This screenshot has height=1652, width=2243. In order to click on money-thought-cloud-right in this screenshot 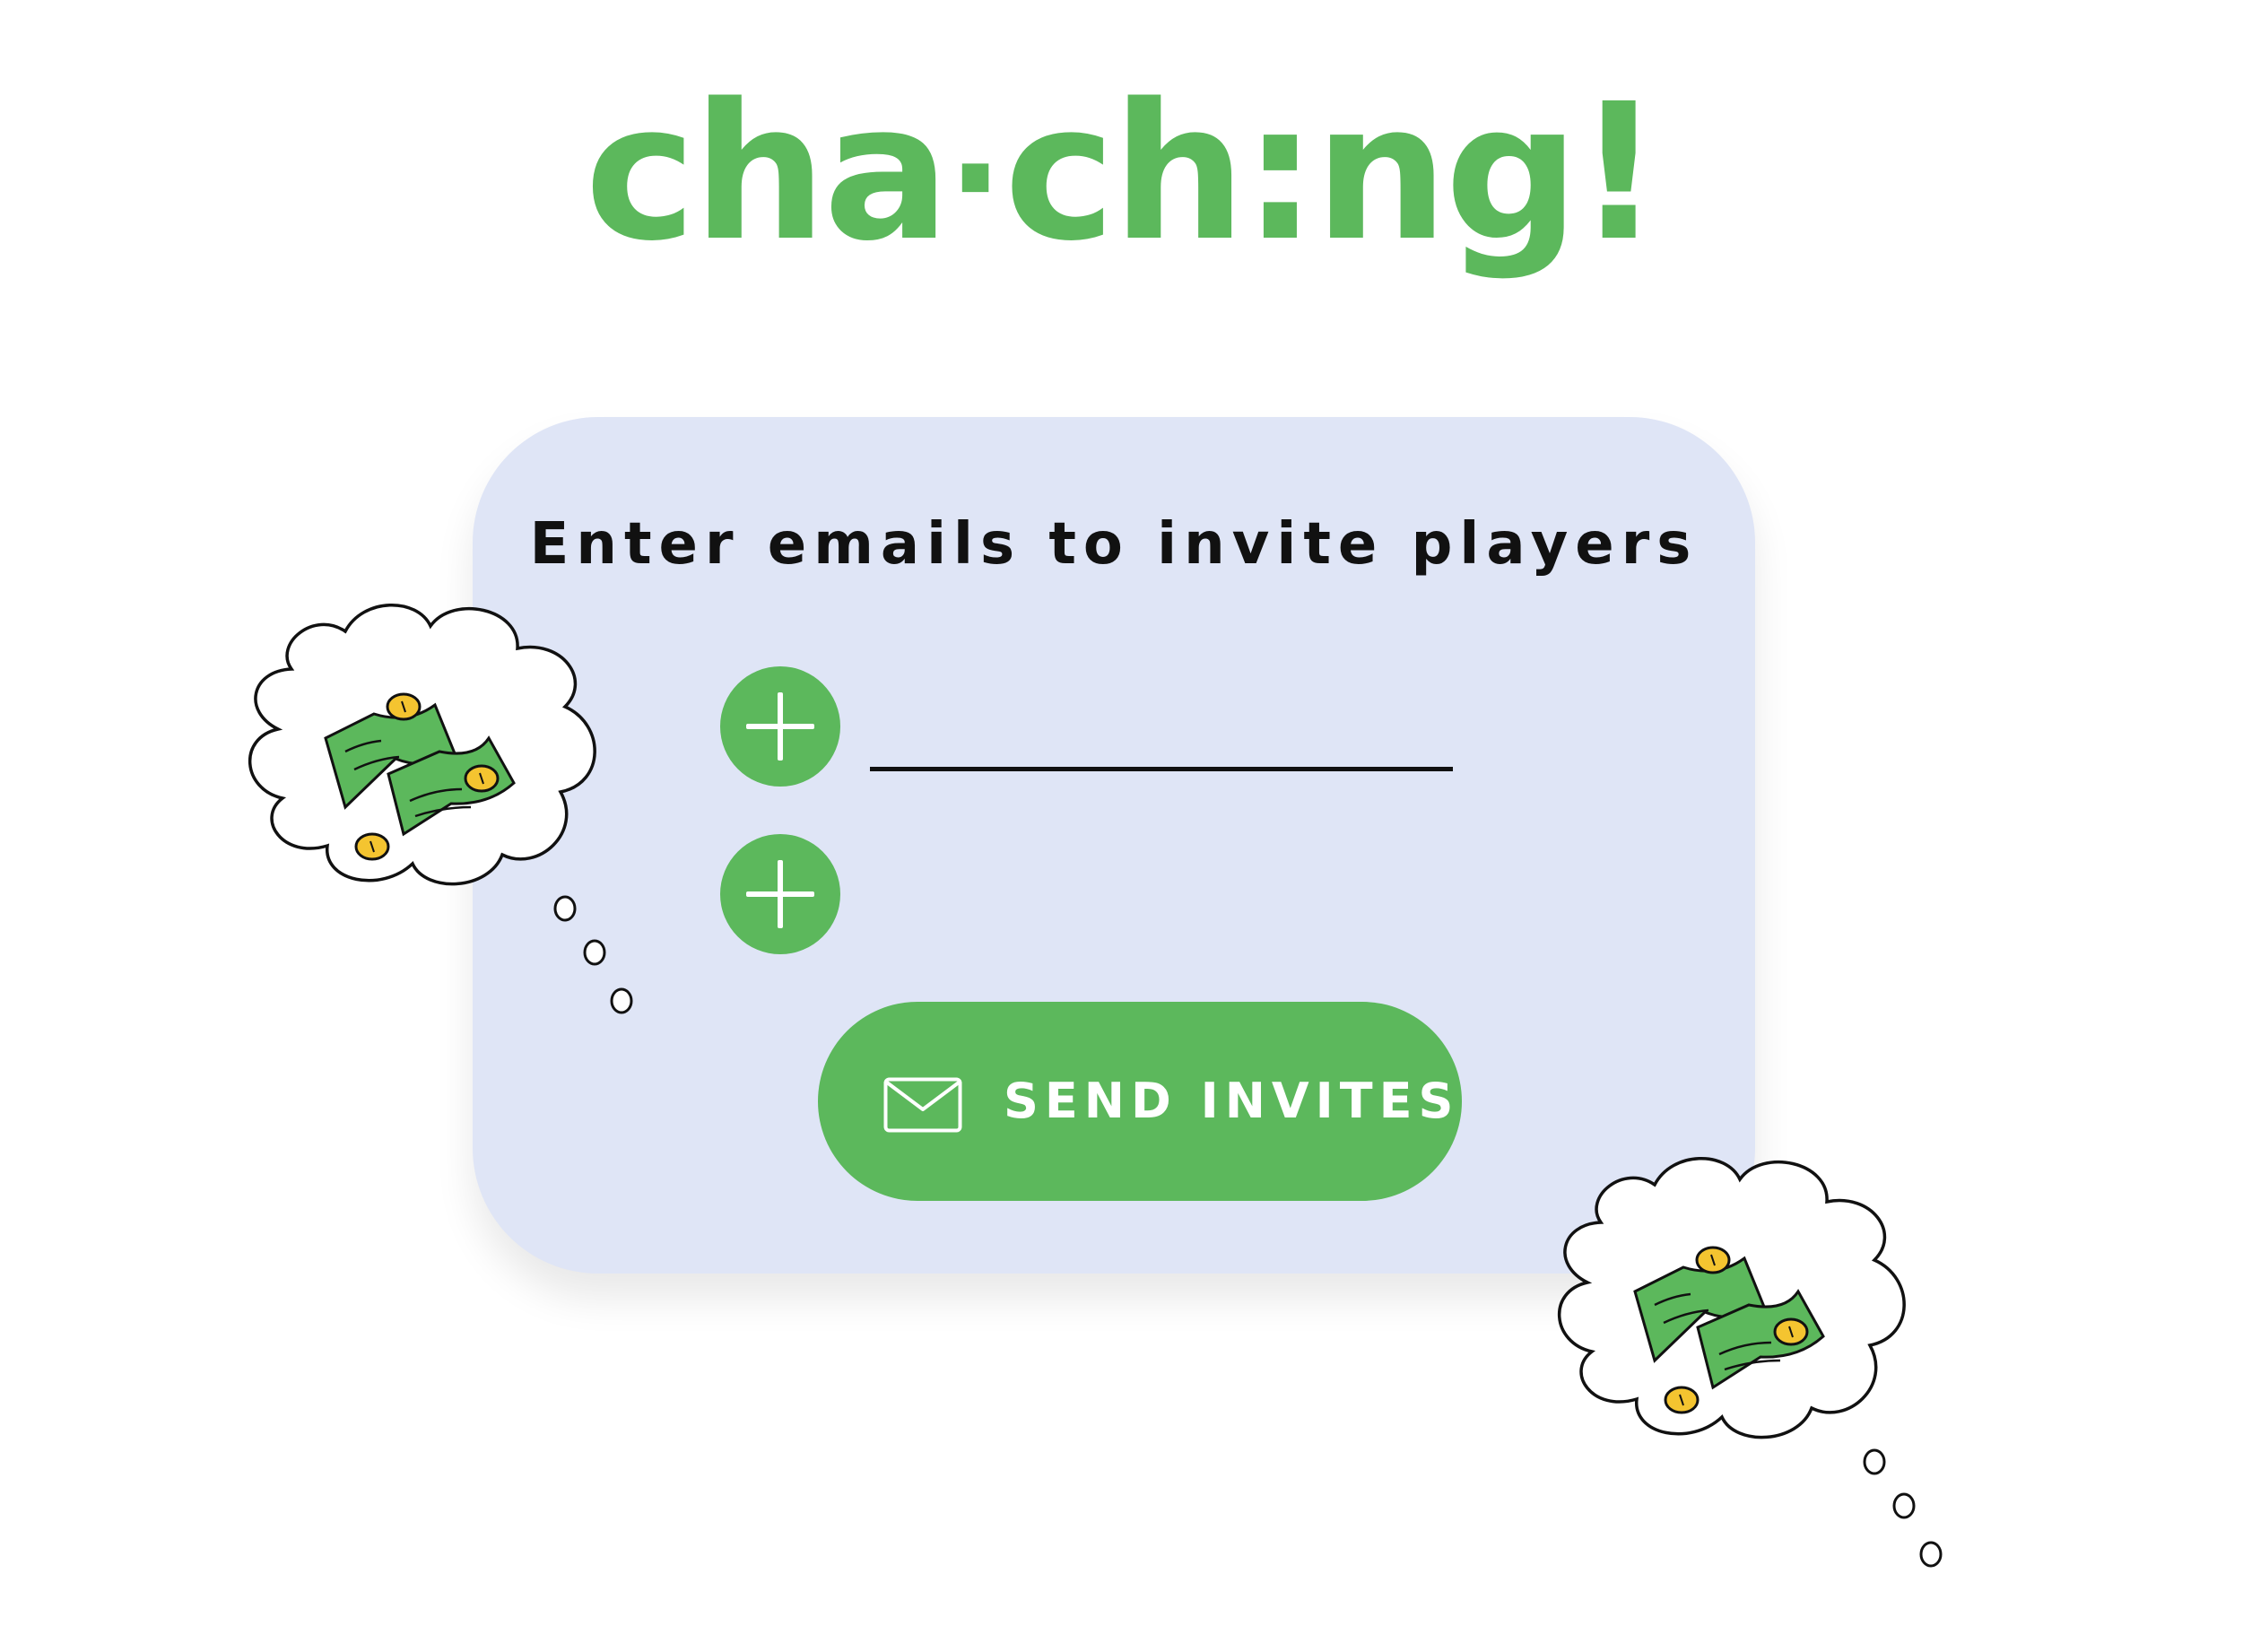, I will do `click(1750, 1362)`.